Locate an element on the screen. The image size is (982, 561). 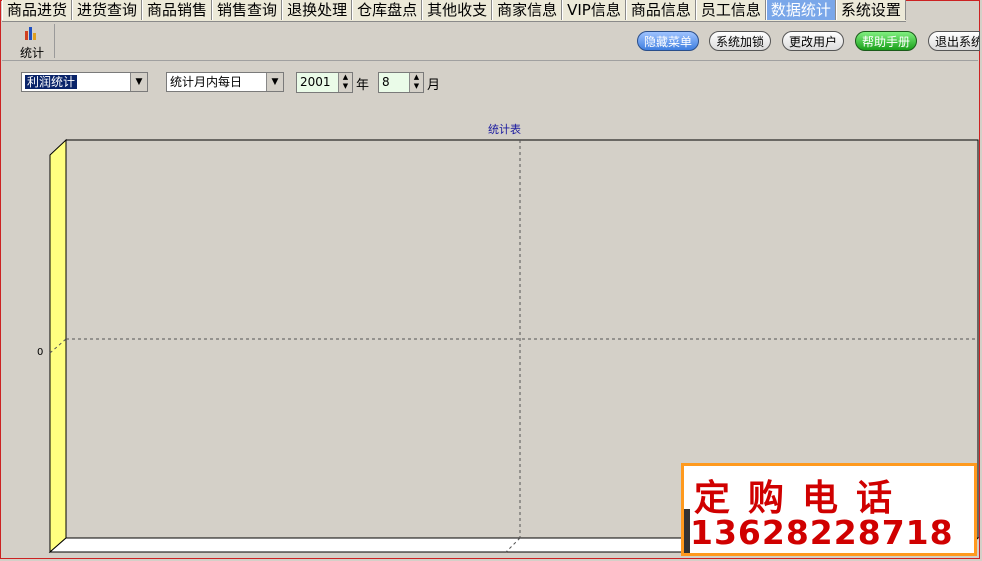
order-phone-banner: 定购电话 13628228718 is located at coordinates (829, 509).